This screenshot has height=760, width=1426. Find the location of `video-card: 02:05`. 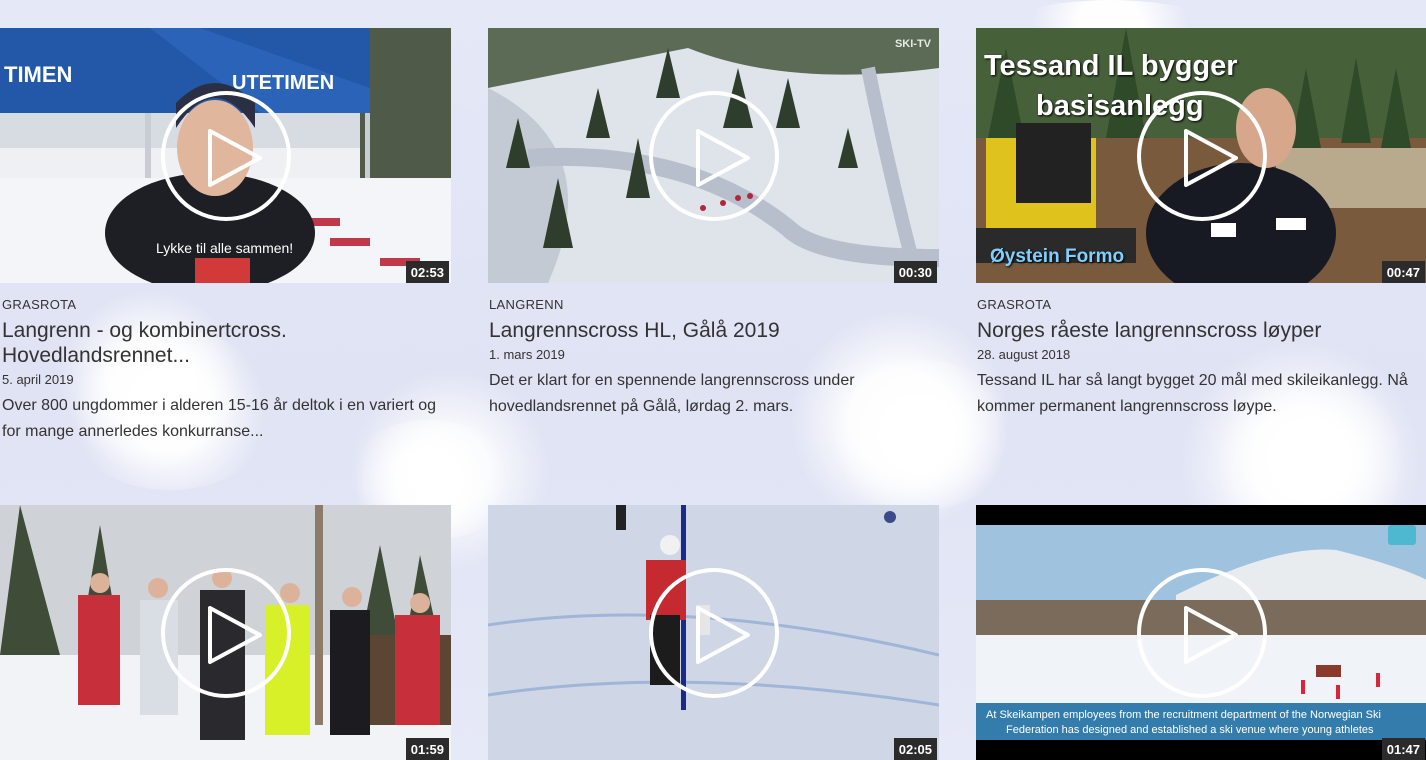

video-card: 02:05 is located at coordinates (713, 632).